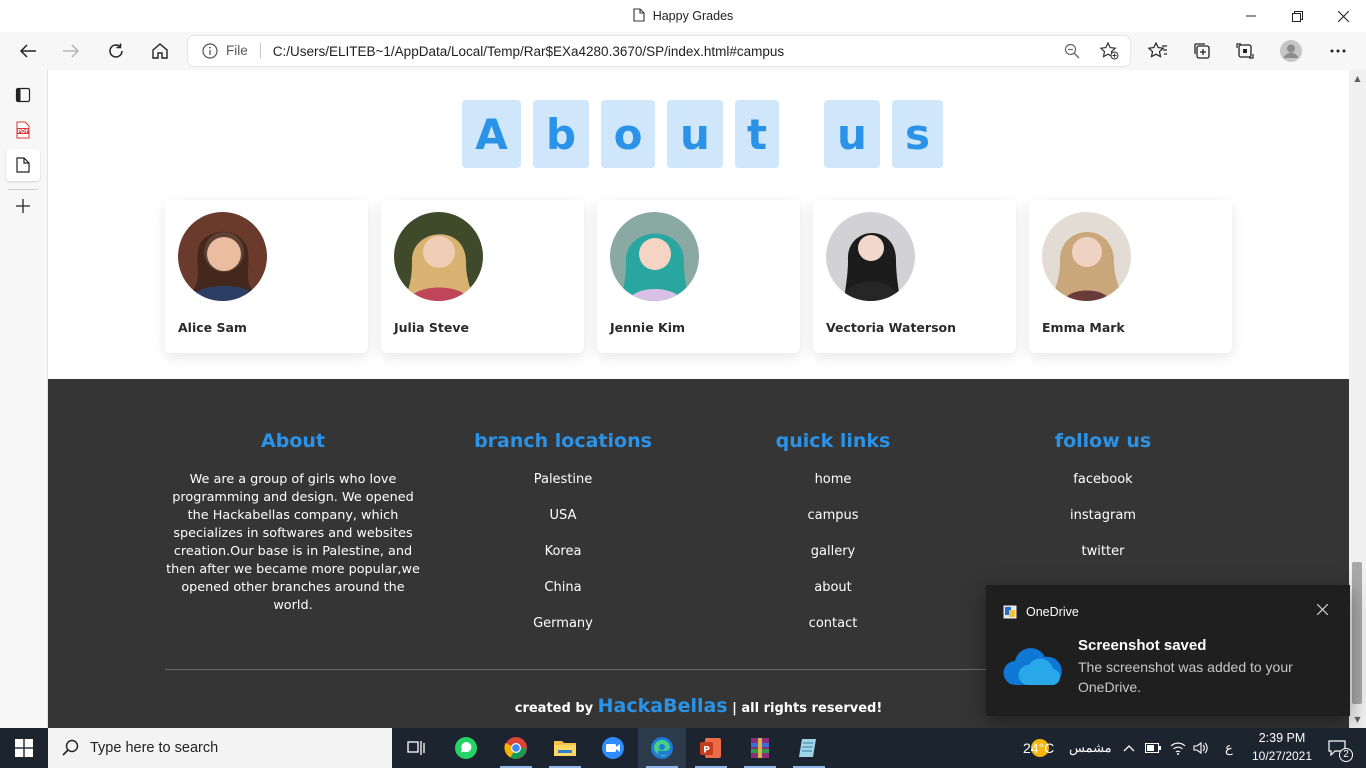 This screenshot has width=1366, height=768. I want to click on team-member-name: Vectoria Waterson, so click(891, 327).